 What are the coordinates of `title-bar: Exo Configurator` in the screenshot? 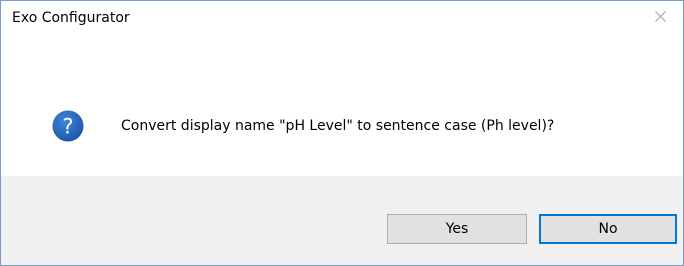 It's located at (342, 16).